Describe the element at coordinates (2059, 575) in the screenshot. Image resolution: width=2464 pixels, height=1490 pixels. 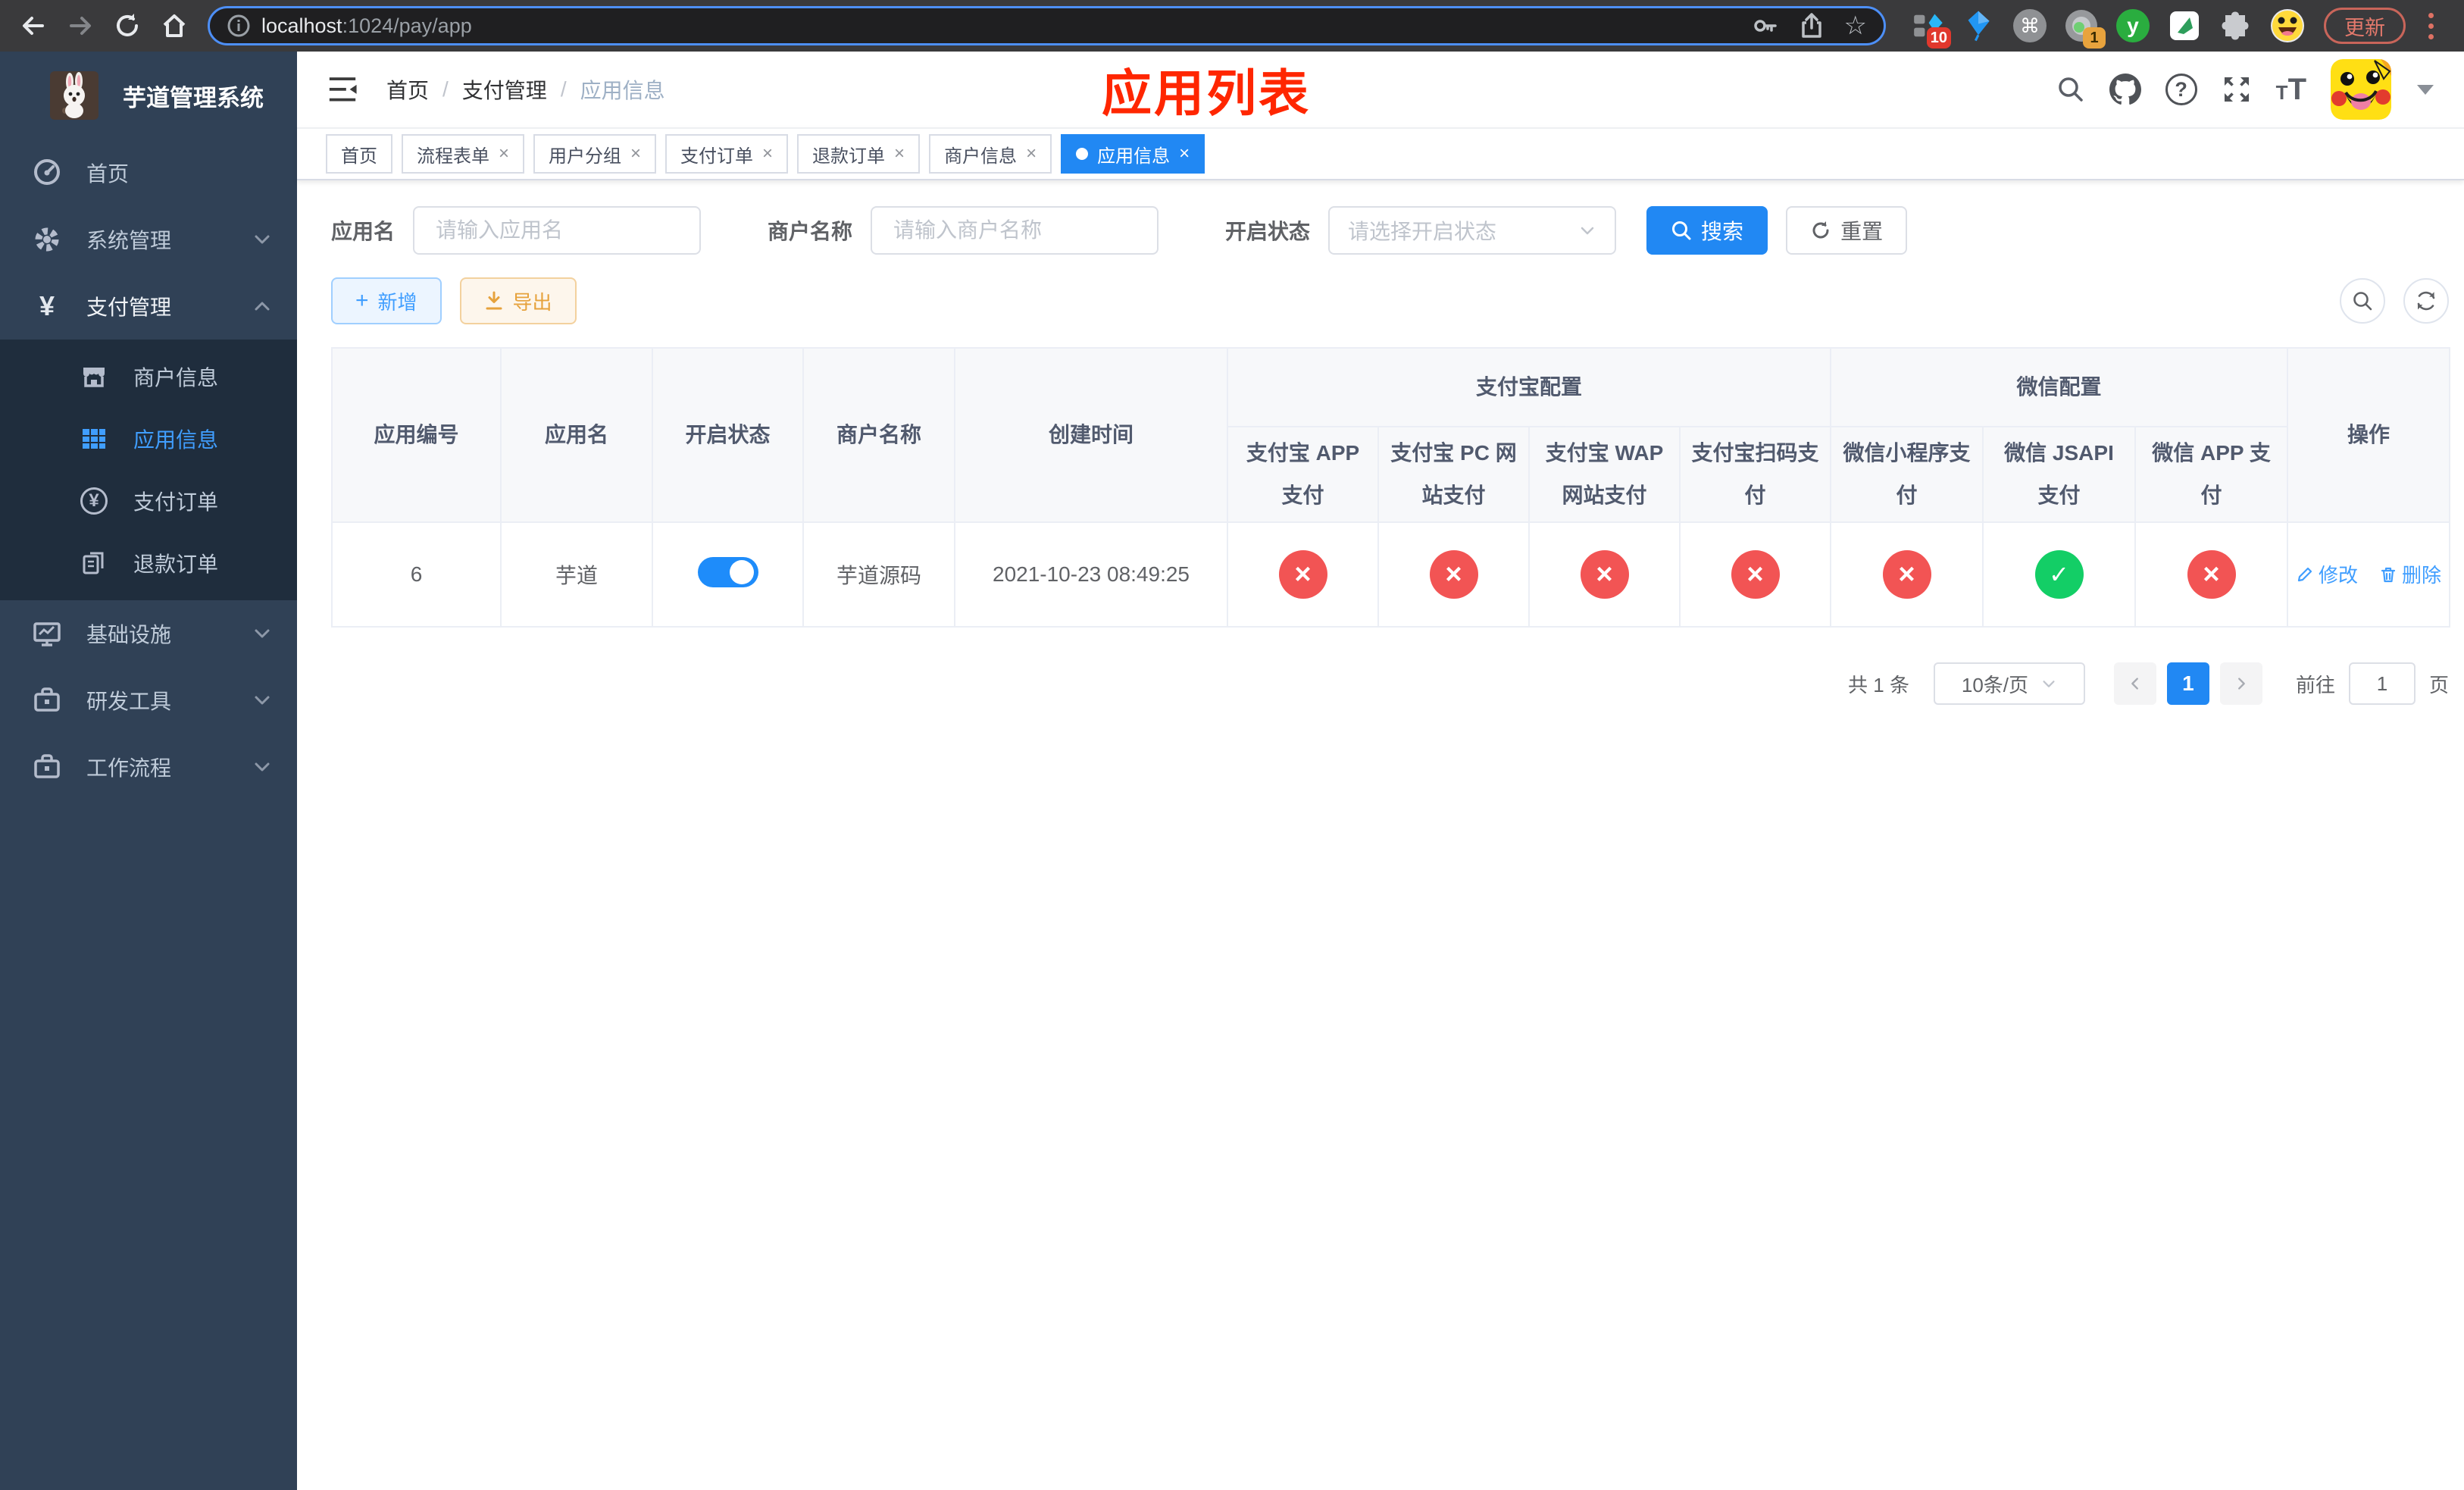
I see `cell-wx-jsapi` at that location.